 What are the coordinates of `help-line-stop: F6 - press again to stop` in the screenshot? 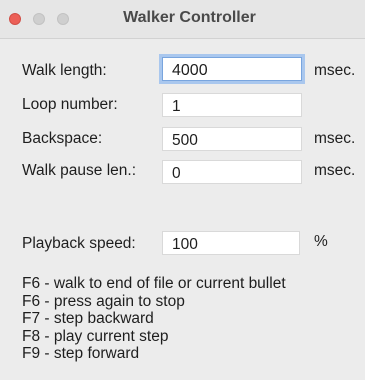 It's located at (103, 301).